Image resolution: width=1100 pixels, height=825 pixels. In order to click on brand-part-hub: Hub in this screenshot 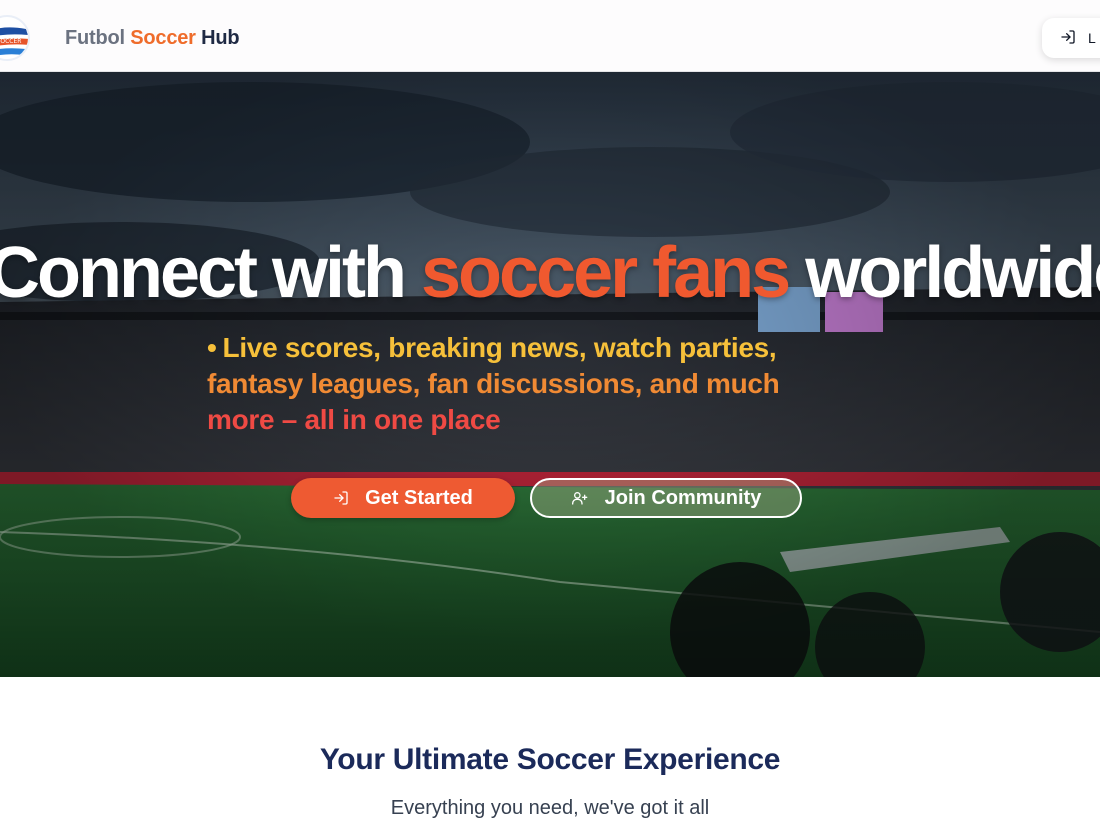, I will do `click(220, 38)`.